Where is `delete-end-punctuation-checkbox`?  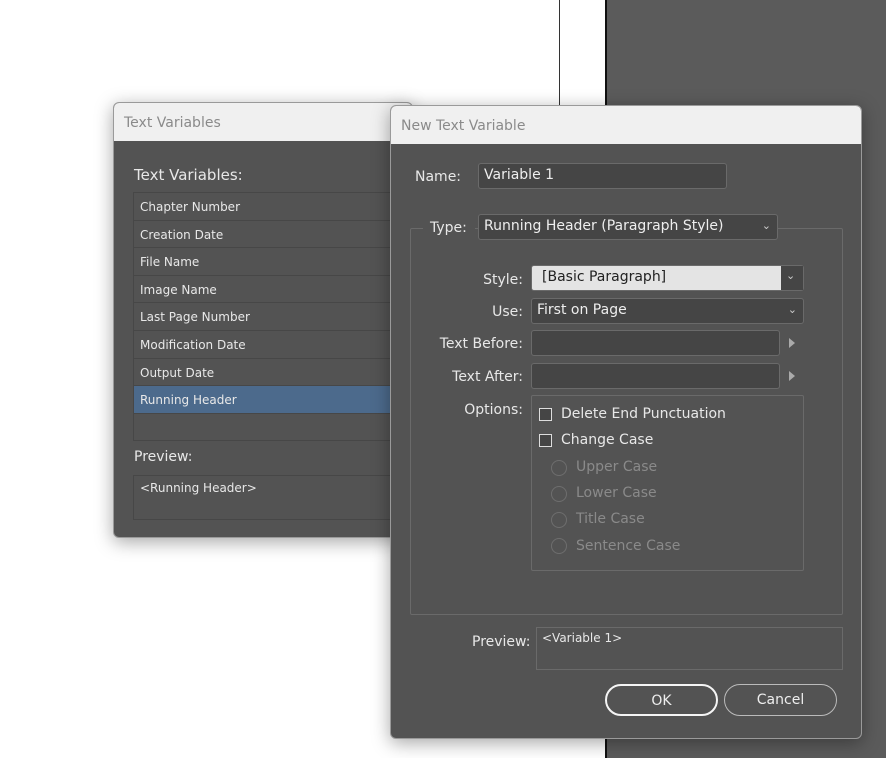
delete-end-punctuation-checkbox is located at coordinates (545, 414).